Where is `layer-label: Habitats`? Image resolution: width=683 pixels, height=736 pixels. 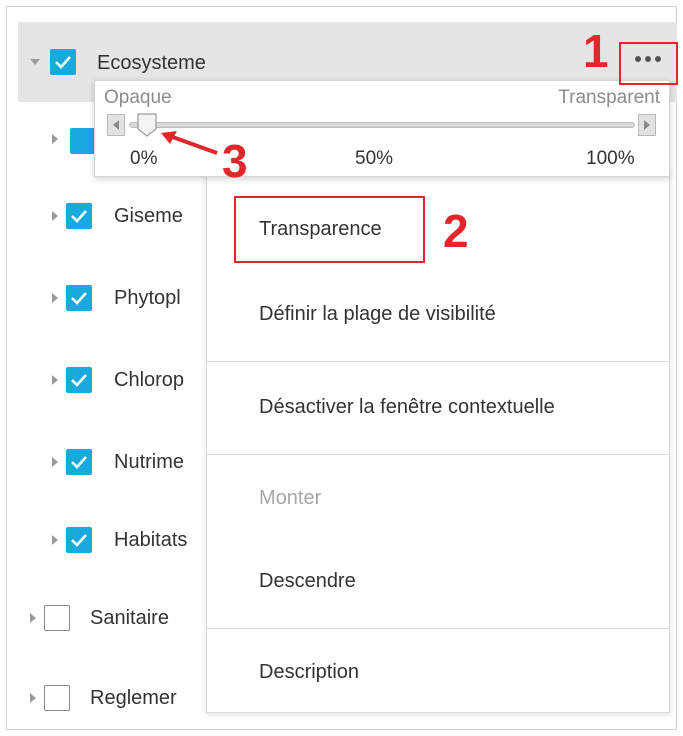
layer-label: Habitats is located at coordinates (151, 539).